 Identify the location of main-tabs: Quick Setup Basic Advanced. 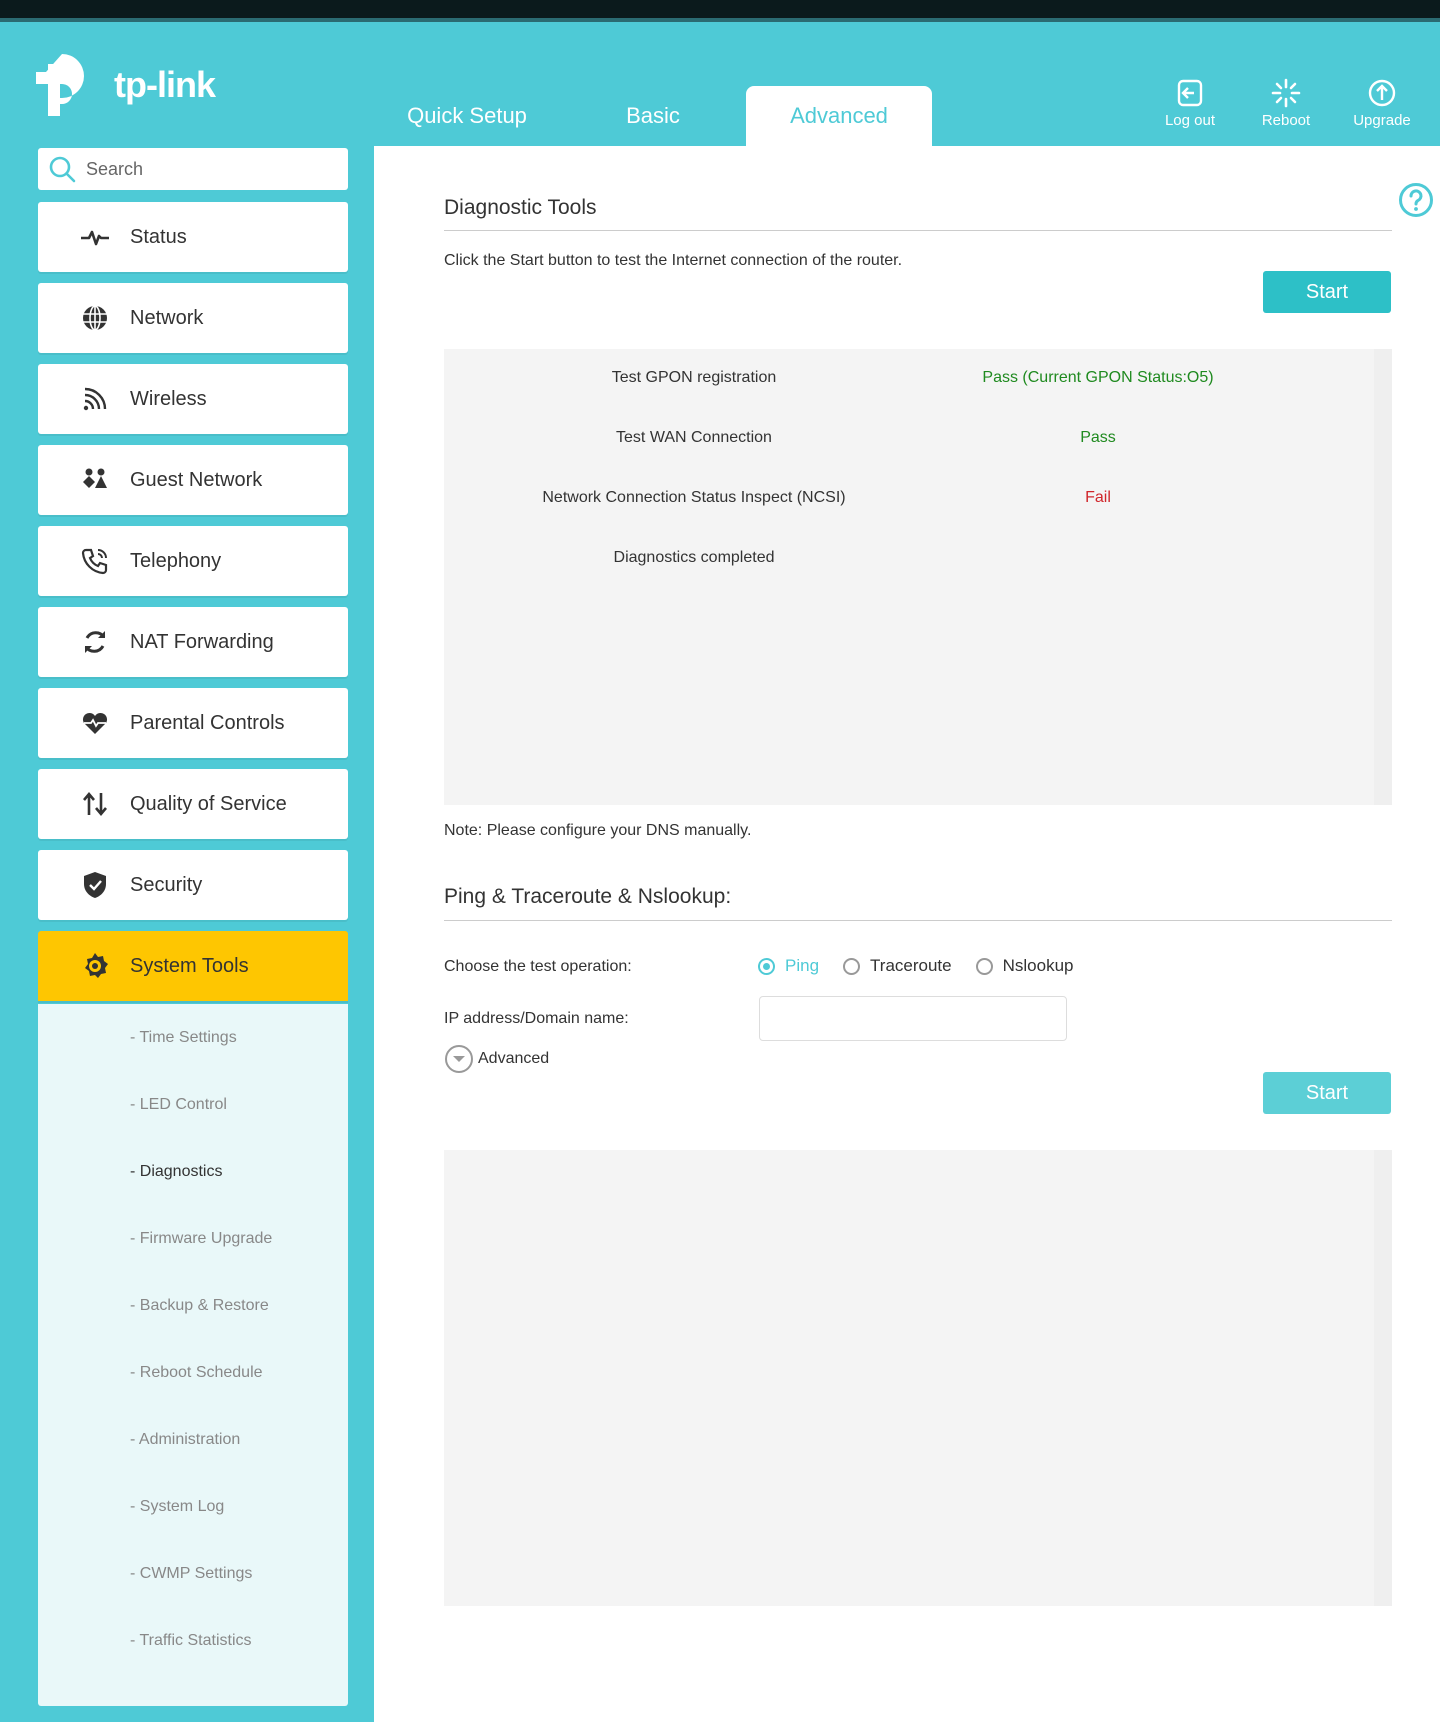
(653, 116).